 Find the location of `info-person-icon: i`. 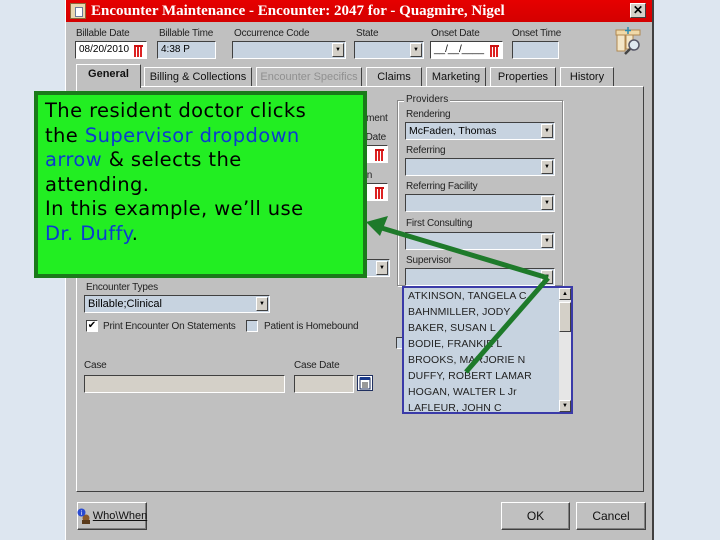

info-person-icon: i is located at coordinates (84, 516).